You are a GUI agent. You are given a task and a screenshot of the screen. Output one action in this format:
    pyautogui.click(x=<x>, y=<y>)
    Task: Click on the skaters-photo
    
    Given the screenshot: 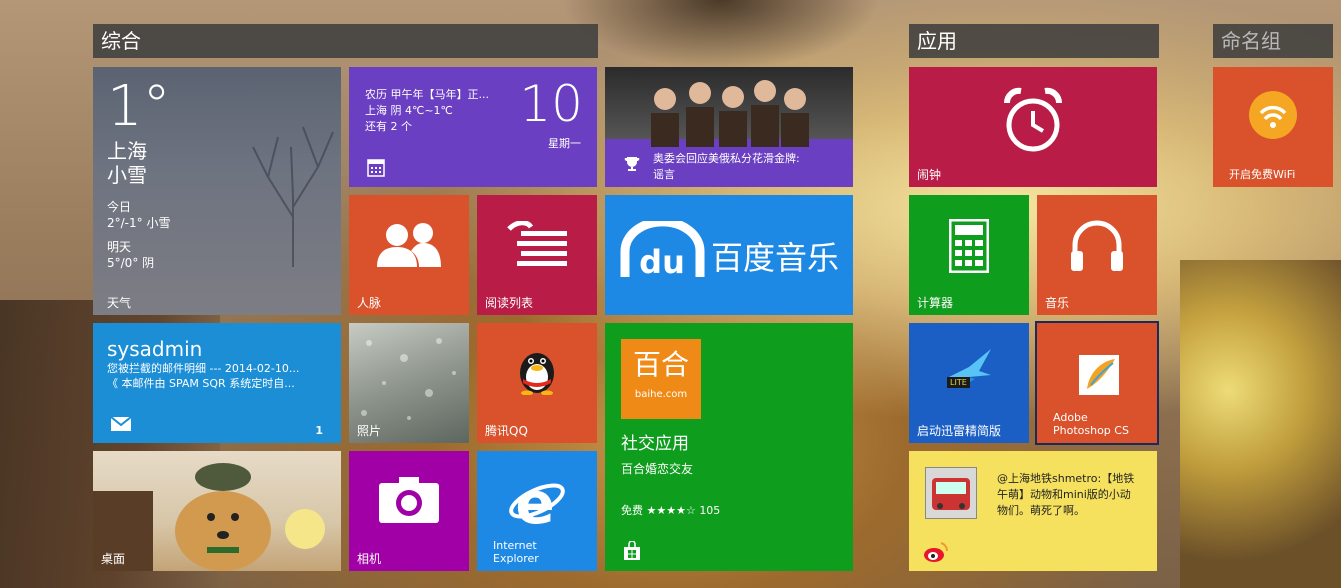 What is the action you would take?
    pyautogui.click(x=730, y=113)
    